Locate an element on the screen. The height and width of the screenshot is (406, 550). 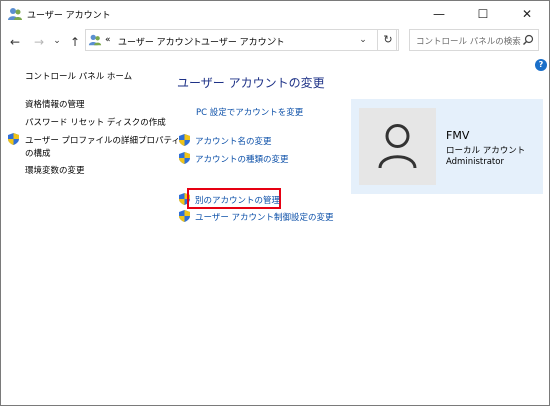
refresh-button: ↻ is located at coordinates (388, 40).